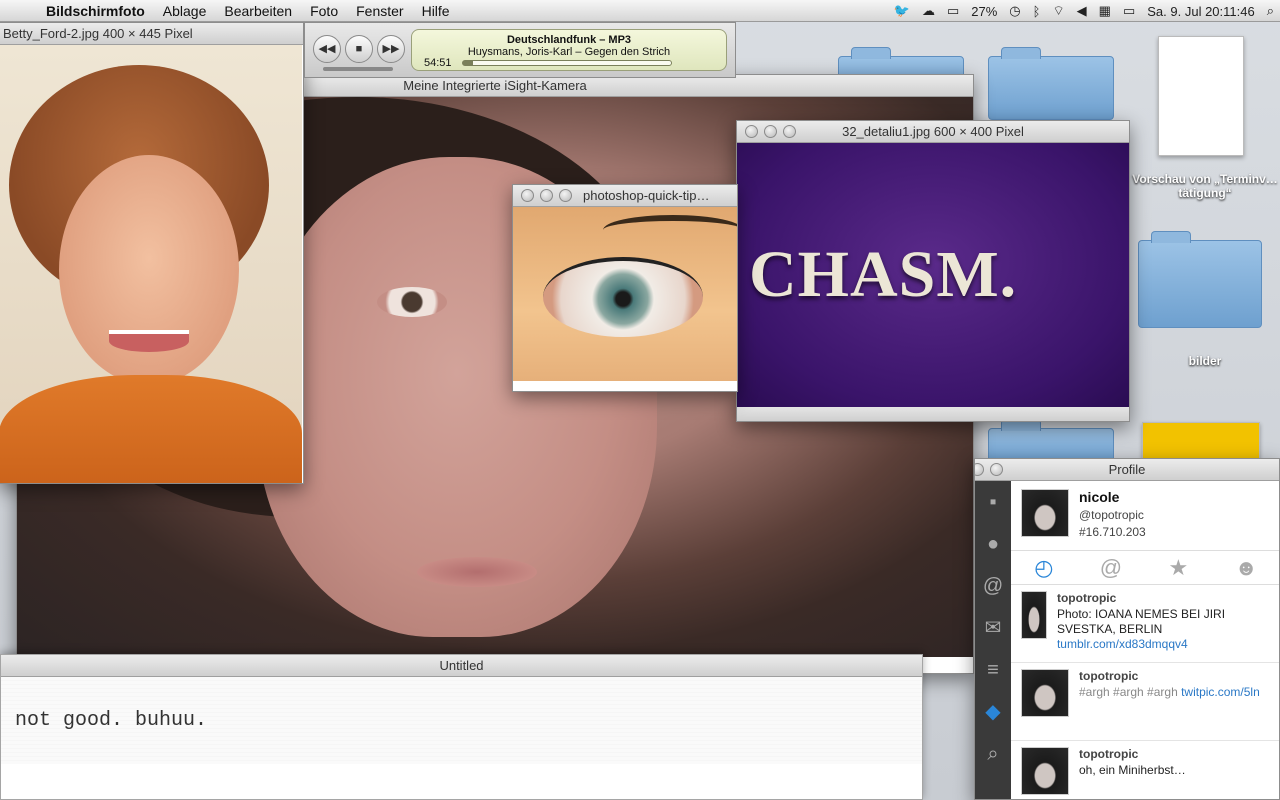  Describe the element at coordinates (258, 11) in the screenshot. I see `menu-bearbeiten: Bearbeiten` at that location.